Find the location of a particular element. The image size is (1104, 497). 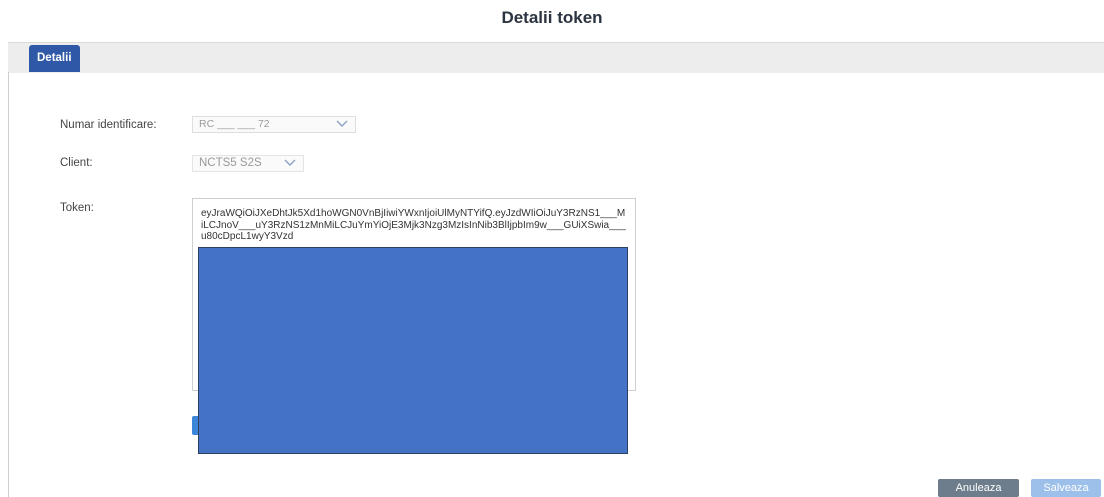

token-label: Token: is located at coordinates (77, 208).